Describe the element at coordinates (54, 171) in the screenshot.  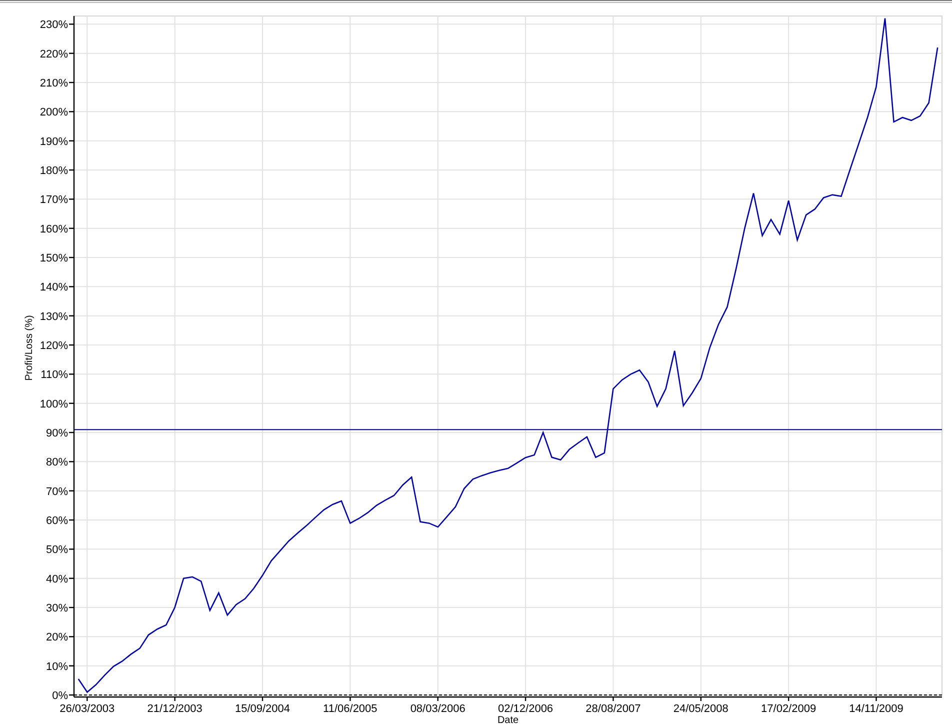
I see `y-tick-label: 180%` at that location.